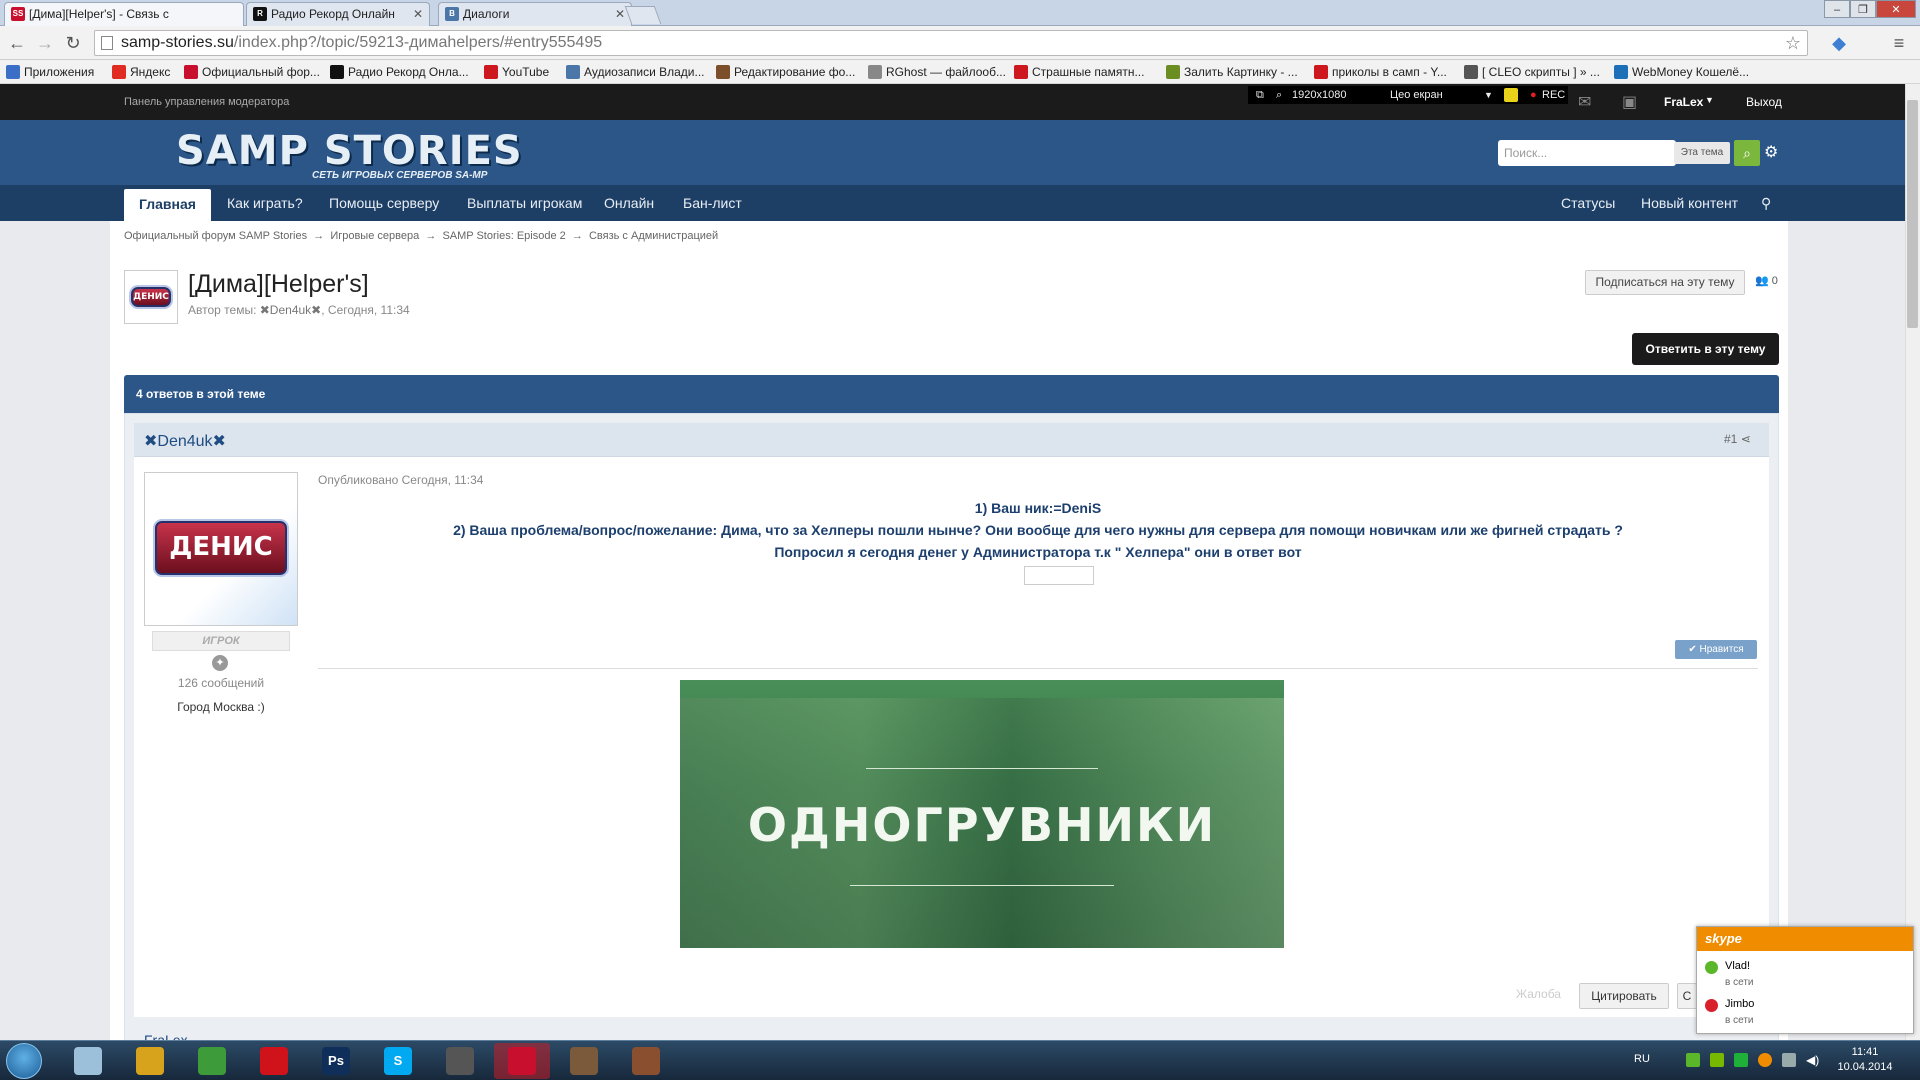  I want to click on breadcrumb-item: Игровые сервера, so click(374, 236).